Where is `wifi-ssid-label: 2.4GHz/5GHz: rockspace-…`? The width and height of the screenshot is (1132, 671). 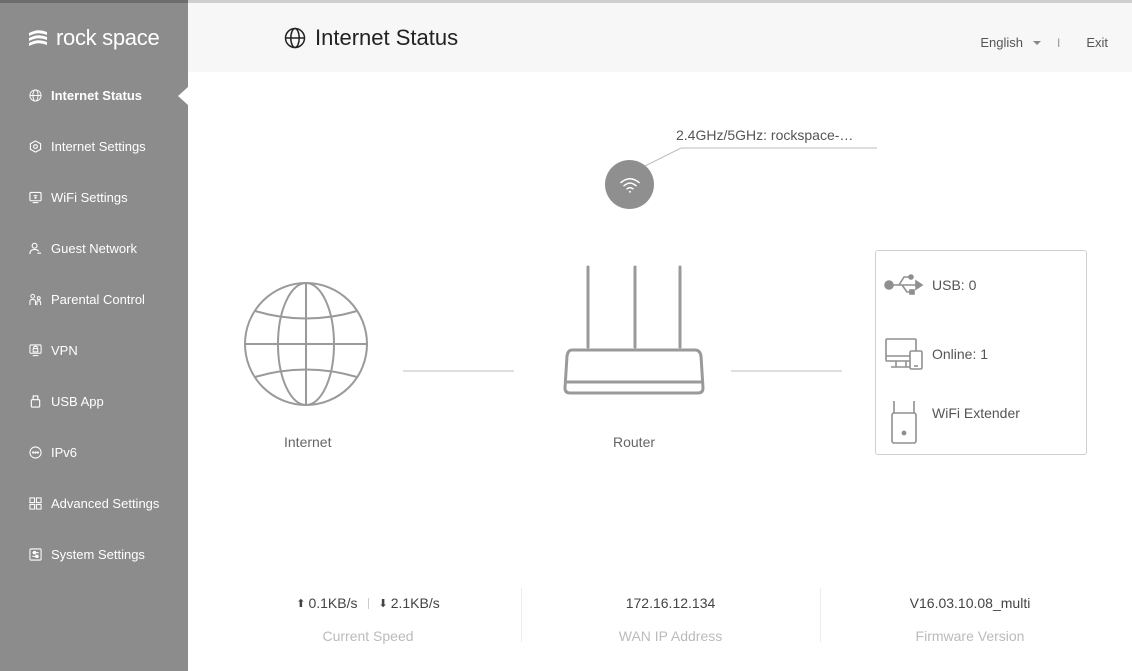
wifi-ssid-label: 2.4GHz/5GHz: rockspace-… is located at coordinates (765, 135).